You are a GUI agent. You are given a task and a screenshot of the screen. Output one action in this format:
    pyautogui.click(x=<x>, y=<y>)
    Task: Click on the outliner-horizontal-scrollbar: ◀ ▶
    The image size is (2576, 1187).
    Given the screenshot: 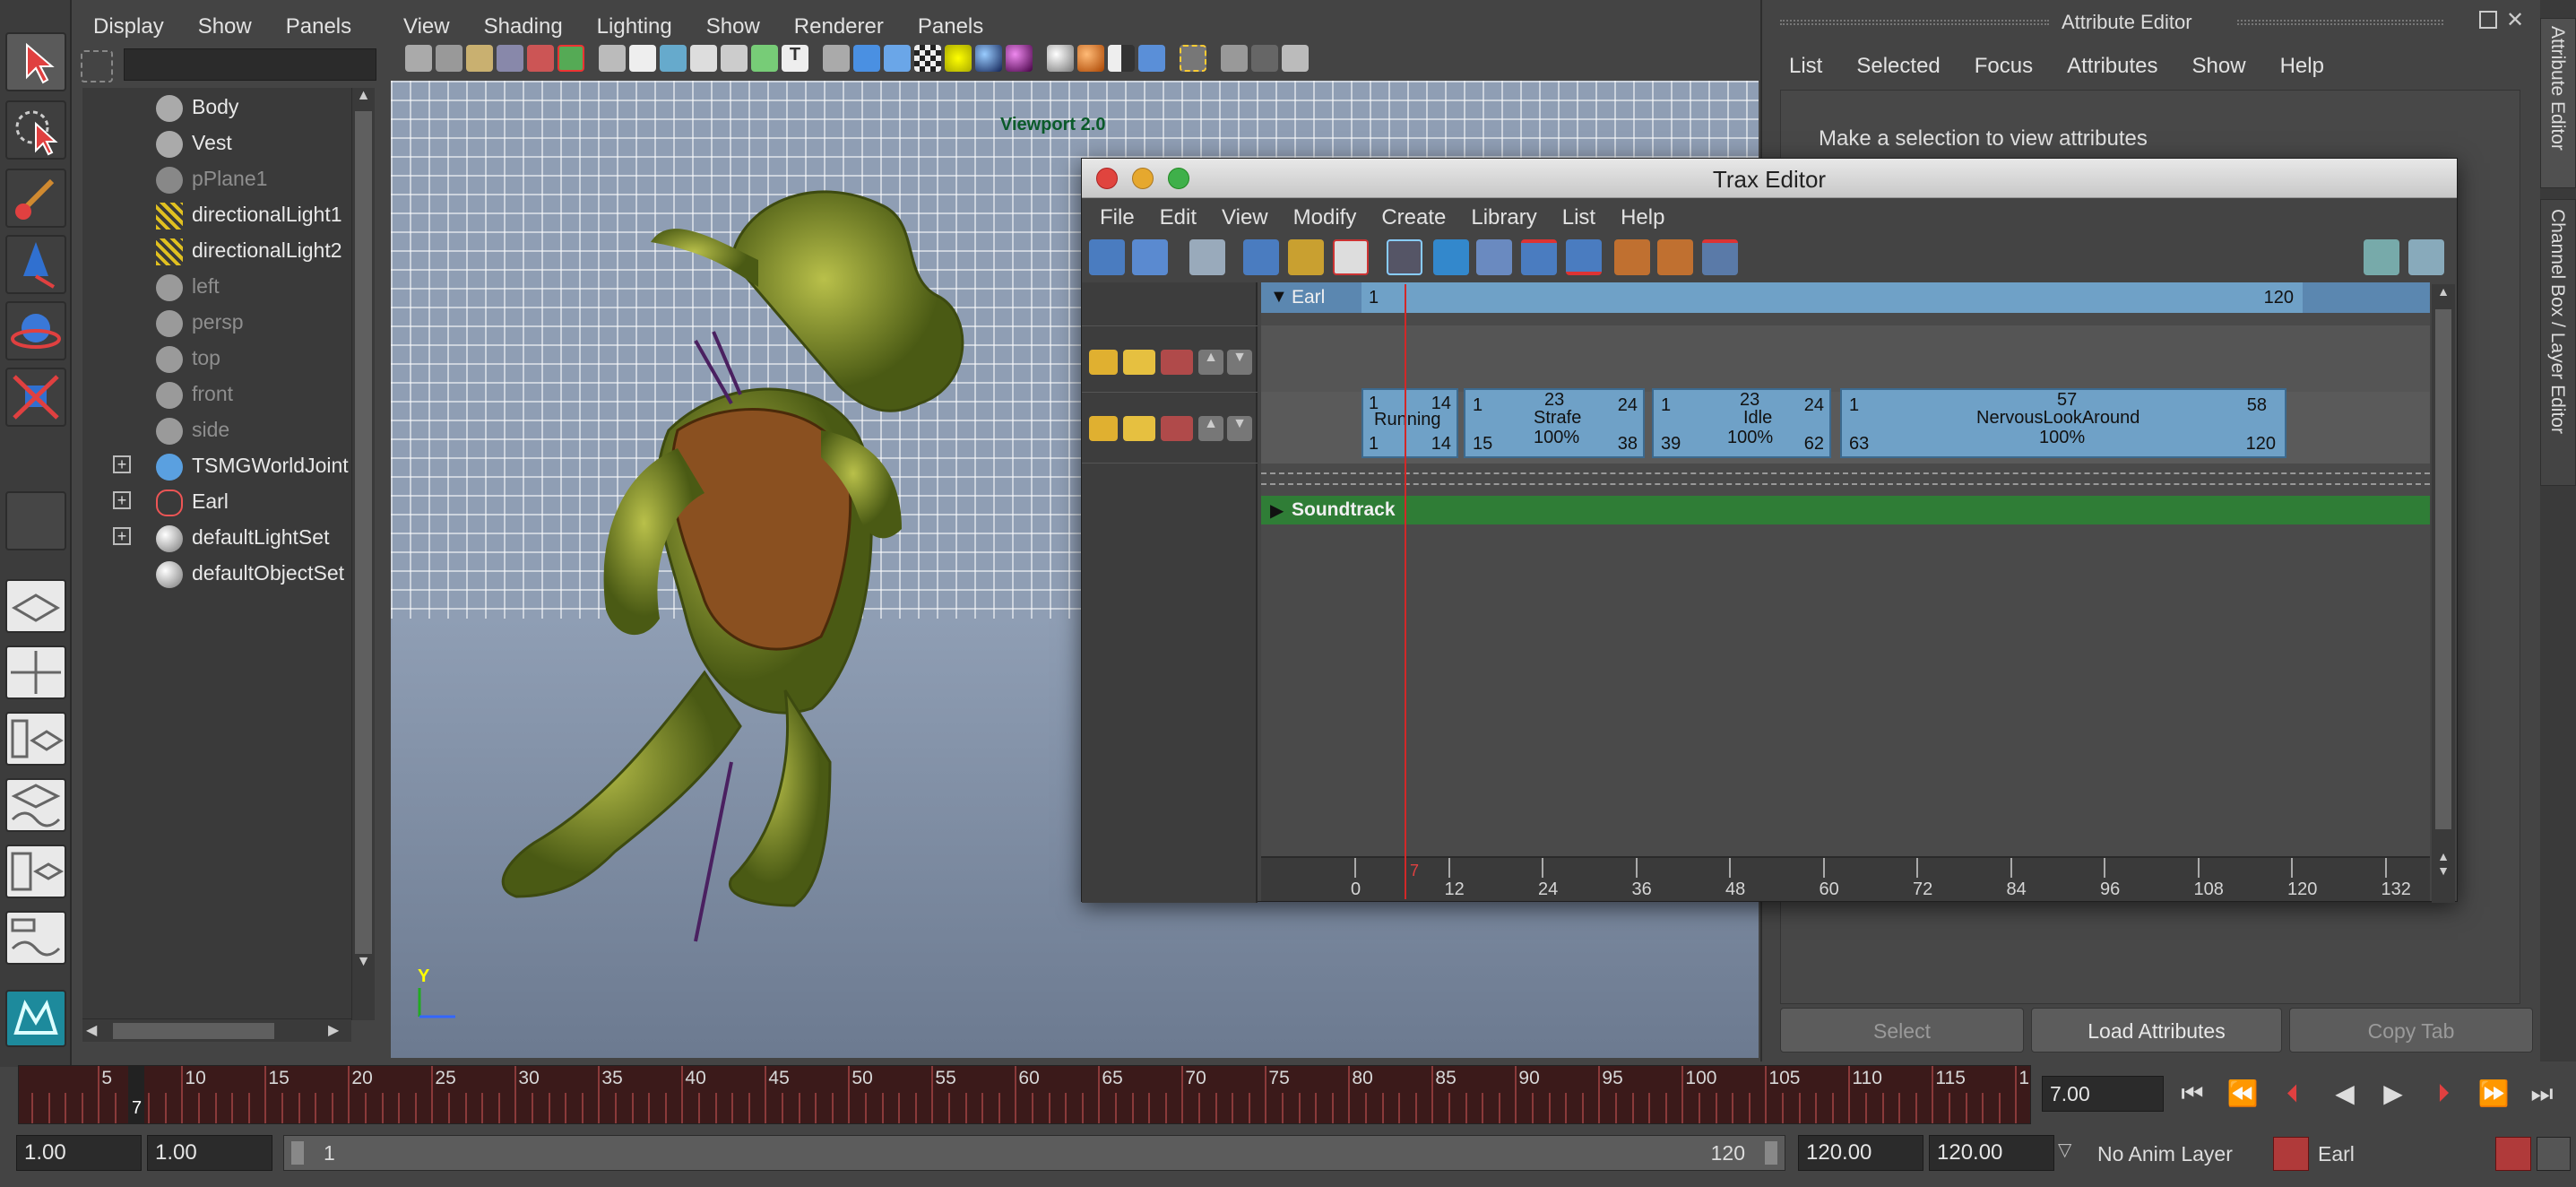 What is the action you would take?
    pyautogui.click(x=216, y=1030)
    